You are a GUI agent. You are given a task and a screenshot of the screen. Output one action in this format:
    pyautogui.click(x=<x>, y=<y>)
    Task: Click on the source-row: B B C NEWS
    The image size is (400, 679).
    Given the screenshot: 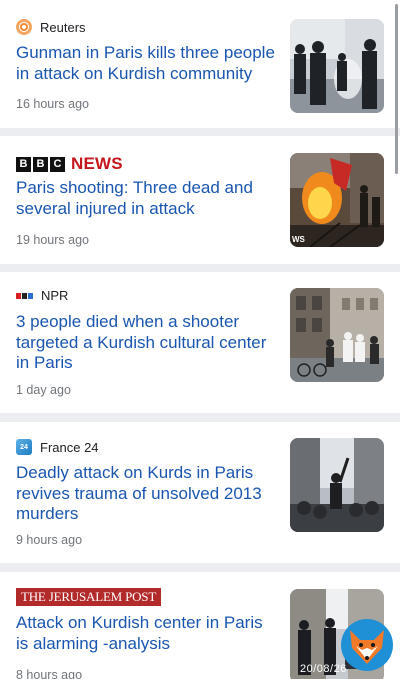 What is the action you would take?
    pyautogui.click(x=69, y=164)
    